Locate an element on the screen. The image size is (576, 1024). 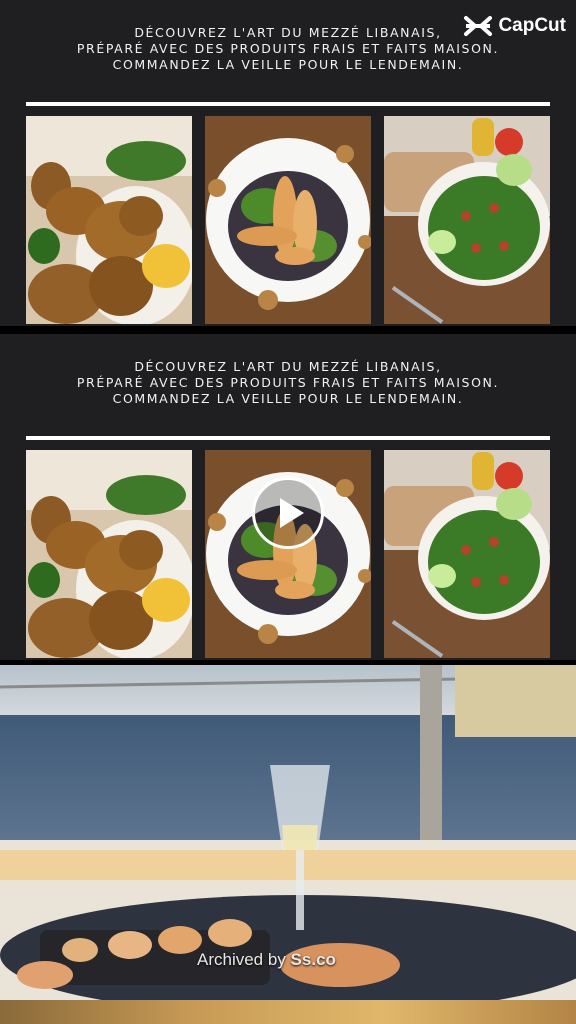
photo-shrimp-salad is located at coordinates (288, 220).